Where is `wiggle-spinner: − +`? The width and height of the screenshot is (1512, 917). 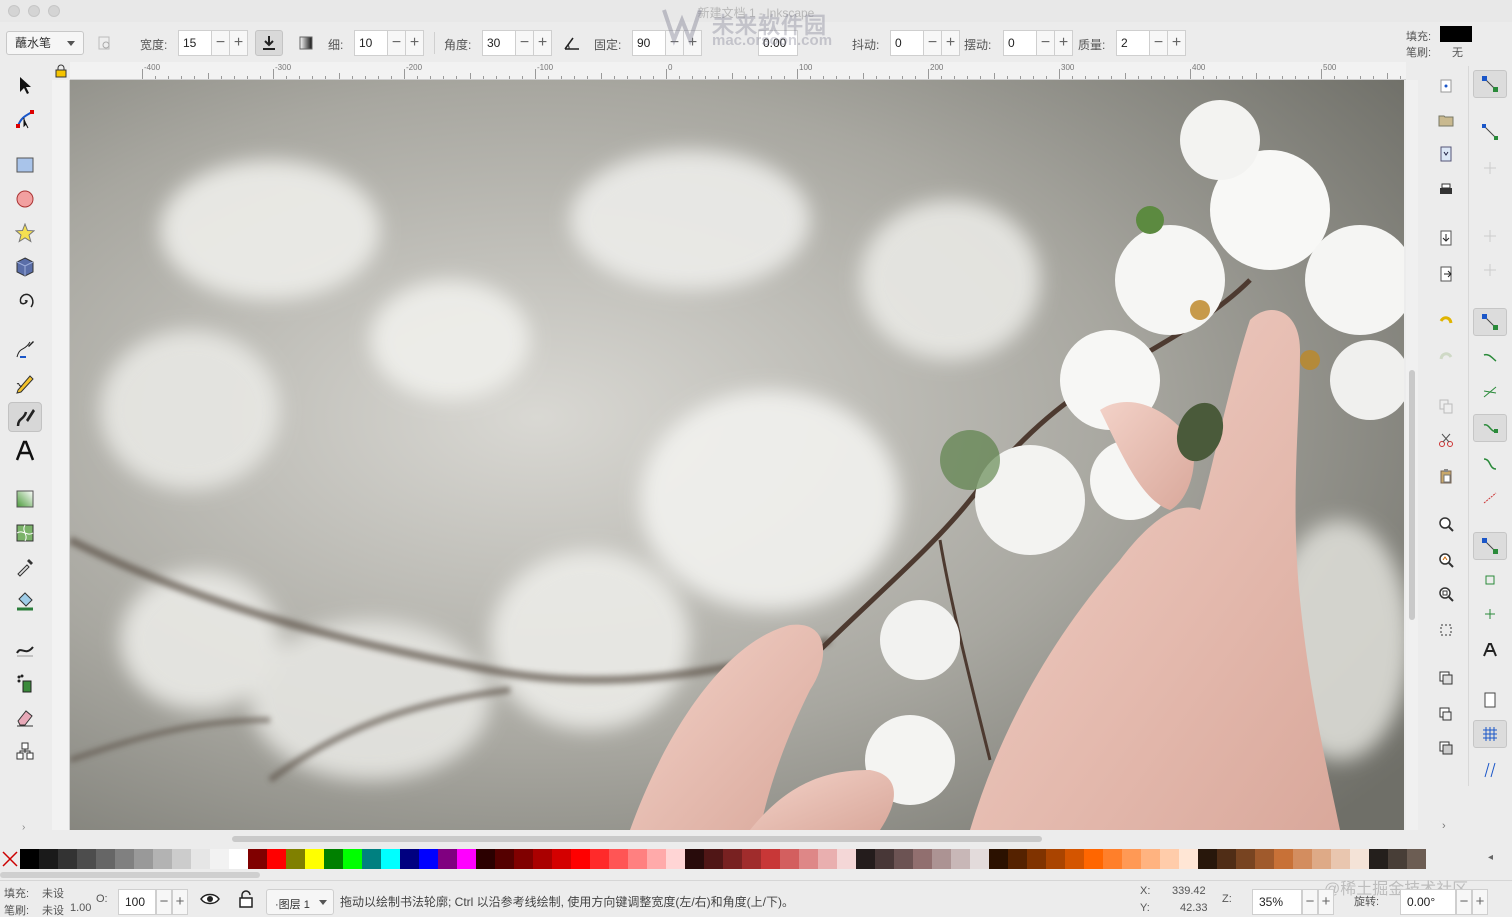 wiggle-spinner: − + is located at coordinates (1038, 43).